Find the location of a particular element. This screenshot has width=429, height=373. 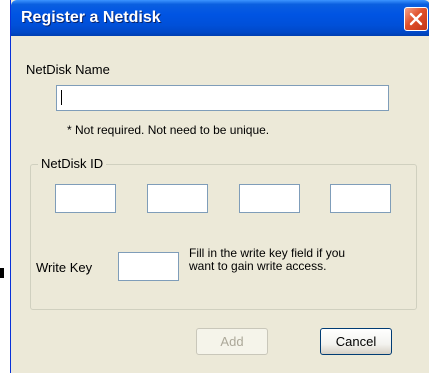

write-key-hint-line-2: want to gain write access. is located at coordinates (258, 266).